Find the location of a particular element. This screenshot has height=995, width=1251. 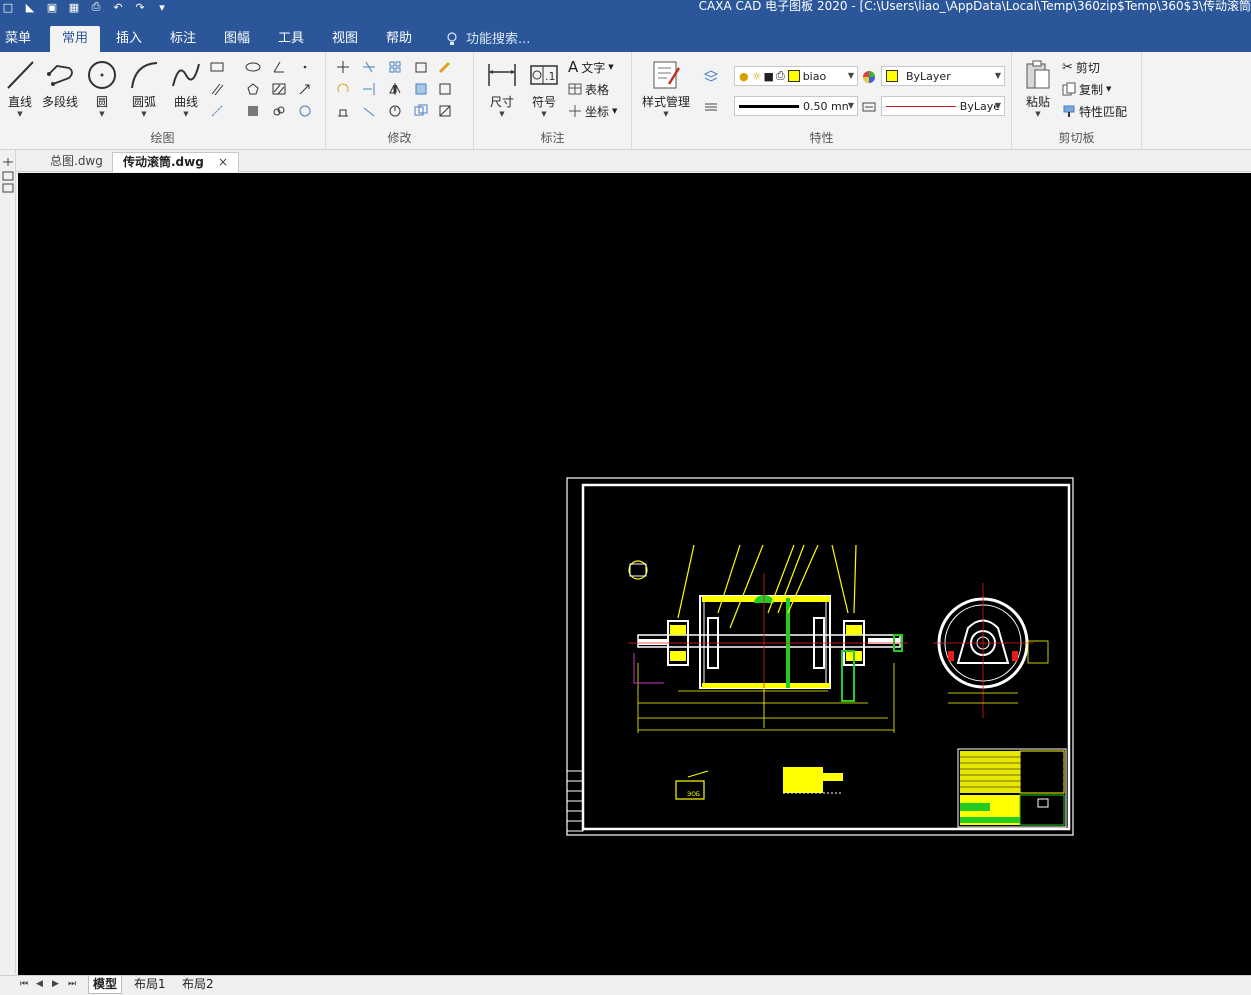

circle-icon is located at coordinates (102, 75).